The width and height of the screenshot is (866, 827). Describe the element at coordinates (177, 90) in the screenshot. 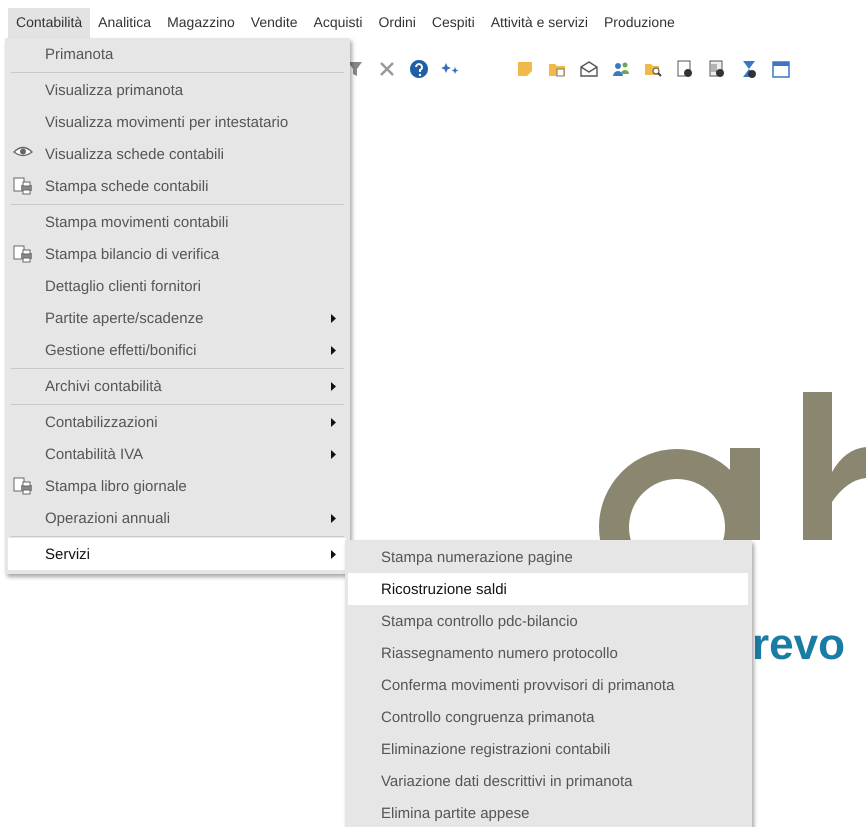

I see `menu-item: Visualizza primanota` at that location.